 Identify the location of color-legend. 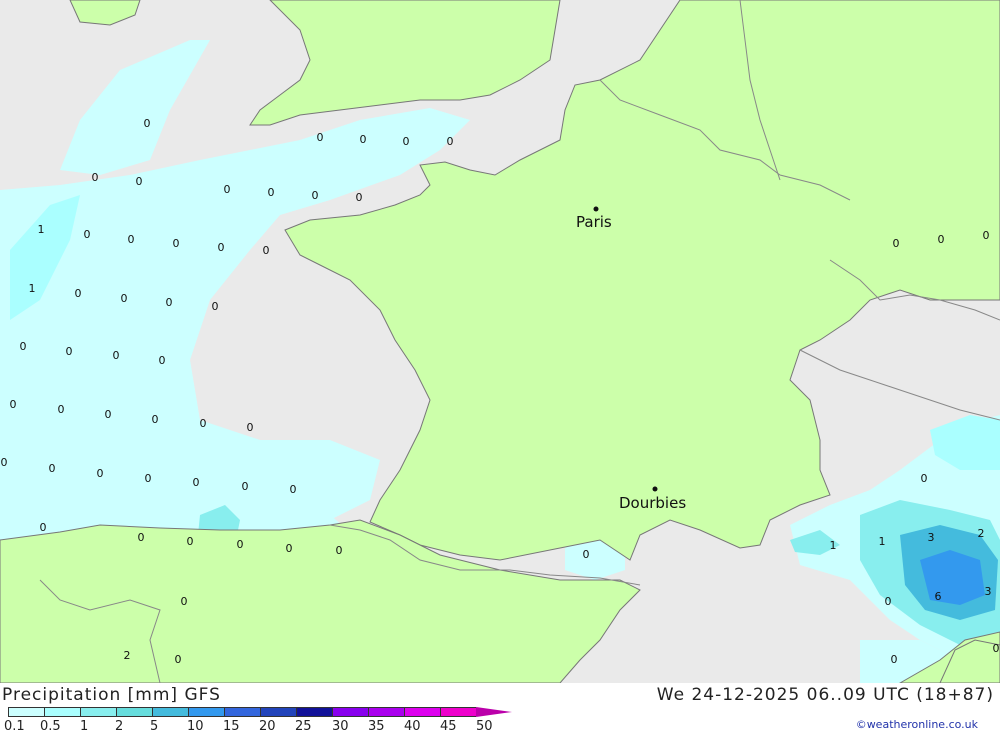
(260, 713).